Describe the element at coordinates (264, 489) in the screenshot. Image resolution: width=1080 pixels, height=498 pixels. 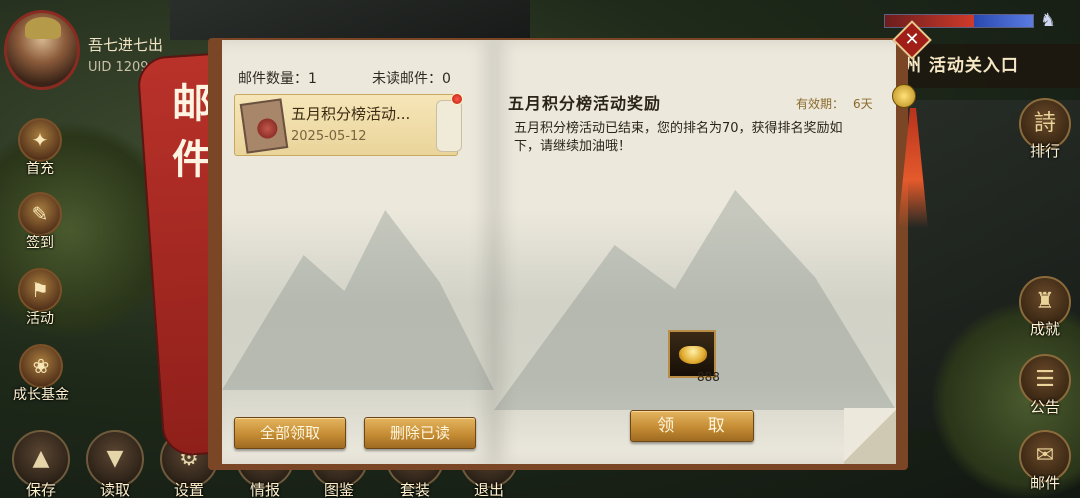
I see `bottom-label: 情报` at that location.